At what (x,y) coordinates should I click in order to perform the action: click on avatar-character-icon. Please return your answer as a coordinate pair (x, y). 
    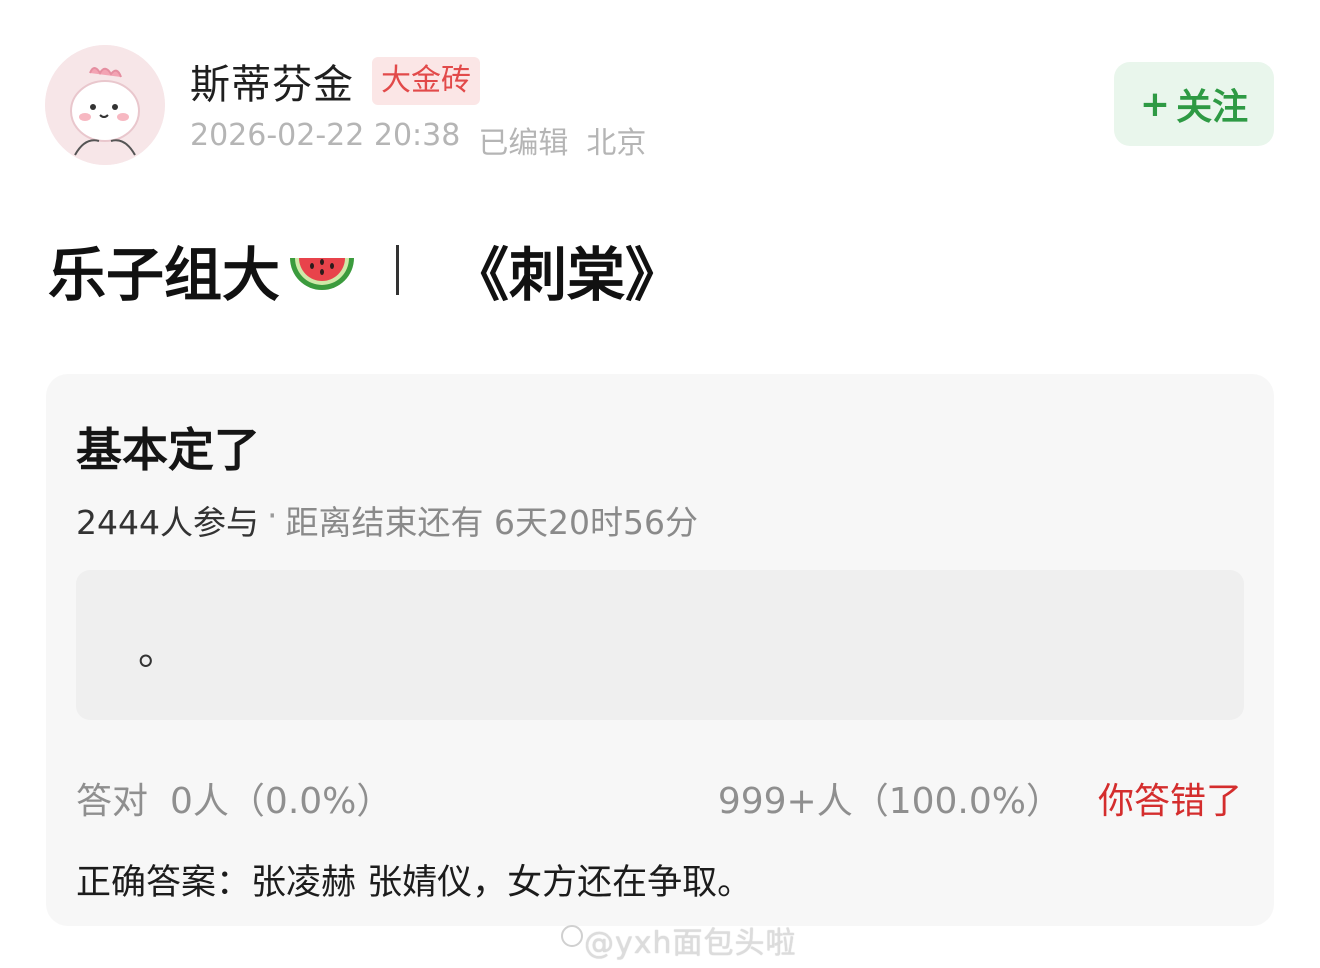
    Looking at the image, I should click on (105, 105).